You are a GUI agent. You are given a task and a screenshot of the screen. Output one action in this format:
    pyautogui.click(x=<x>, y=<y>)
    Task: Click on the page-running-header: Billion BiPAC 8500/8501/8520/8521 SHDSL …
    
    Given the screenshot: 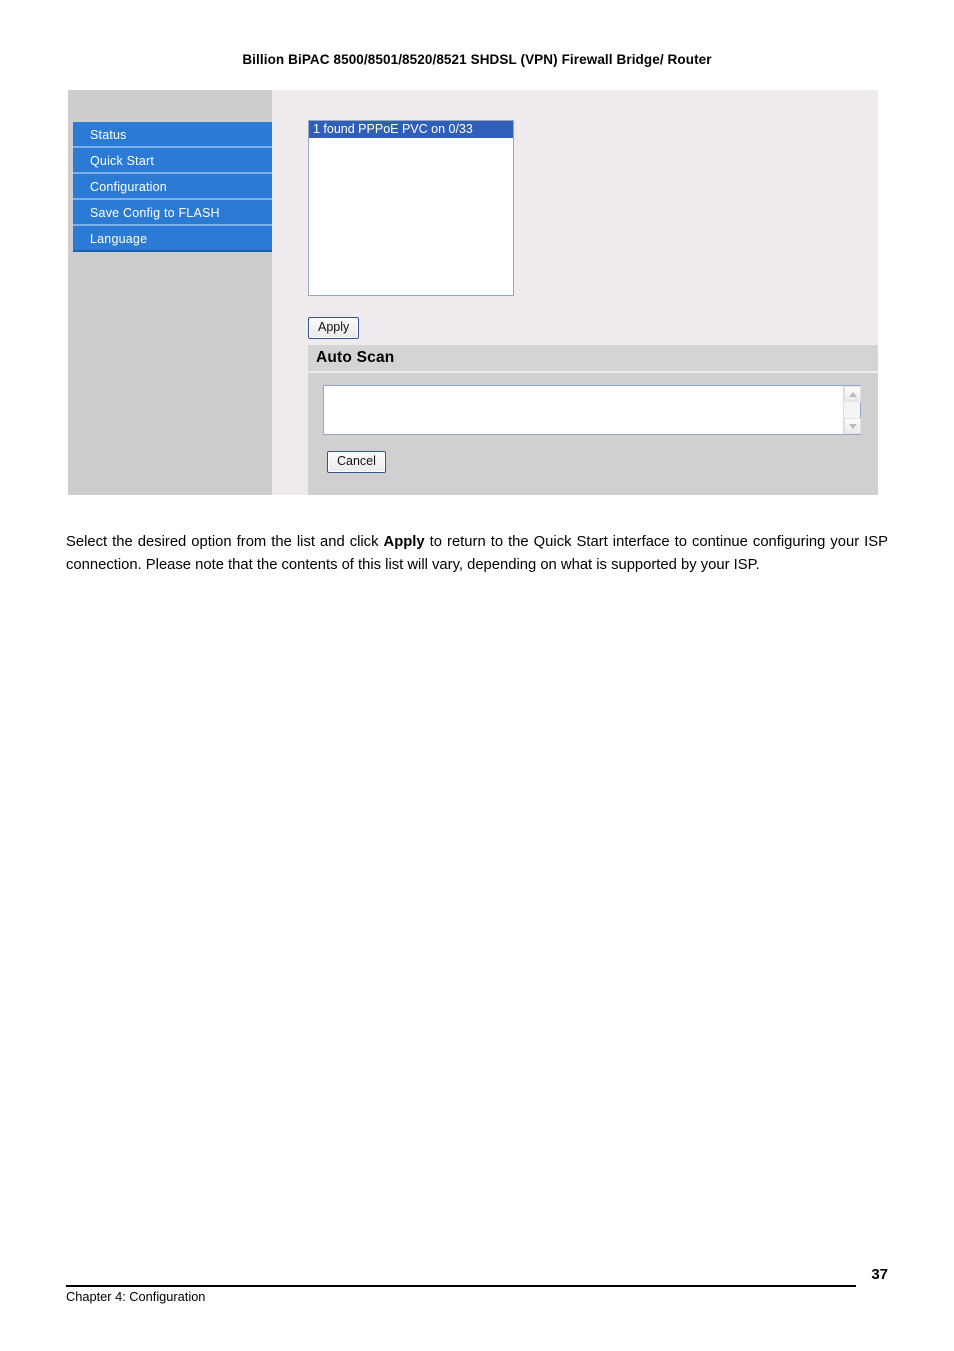 What is the action you would take?
    pyautogui.click(x=477, y=59)
    